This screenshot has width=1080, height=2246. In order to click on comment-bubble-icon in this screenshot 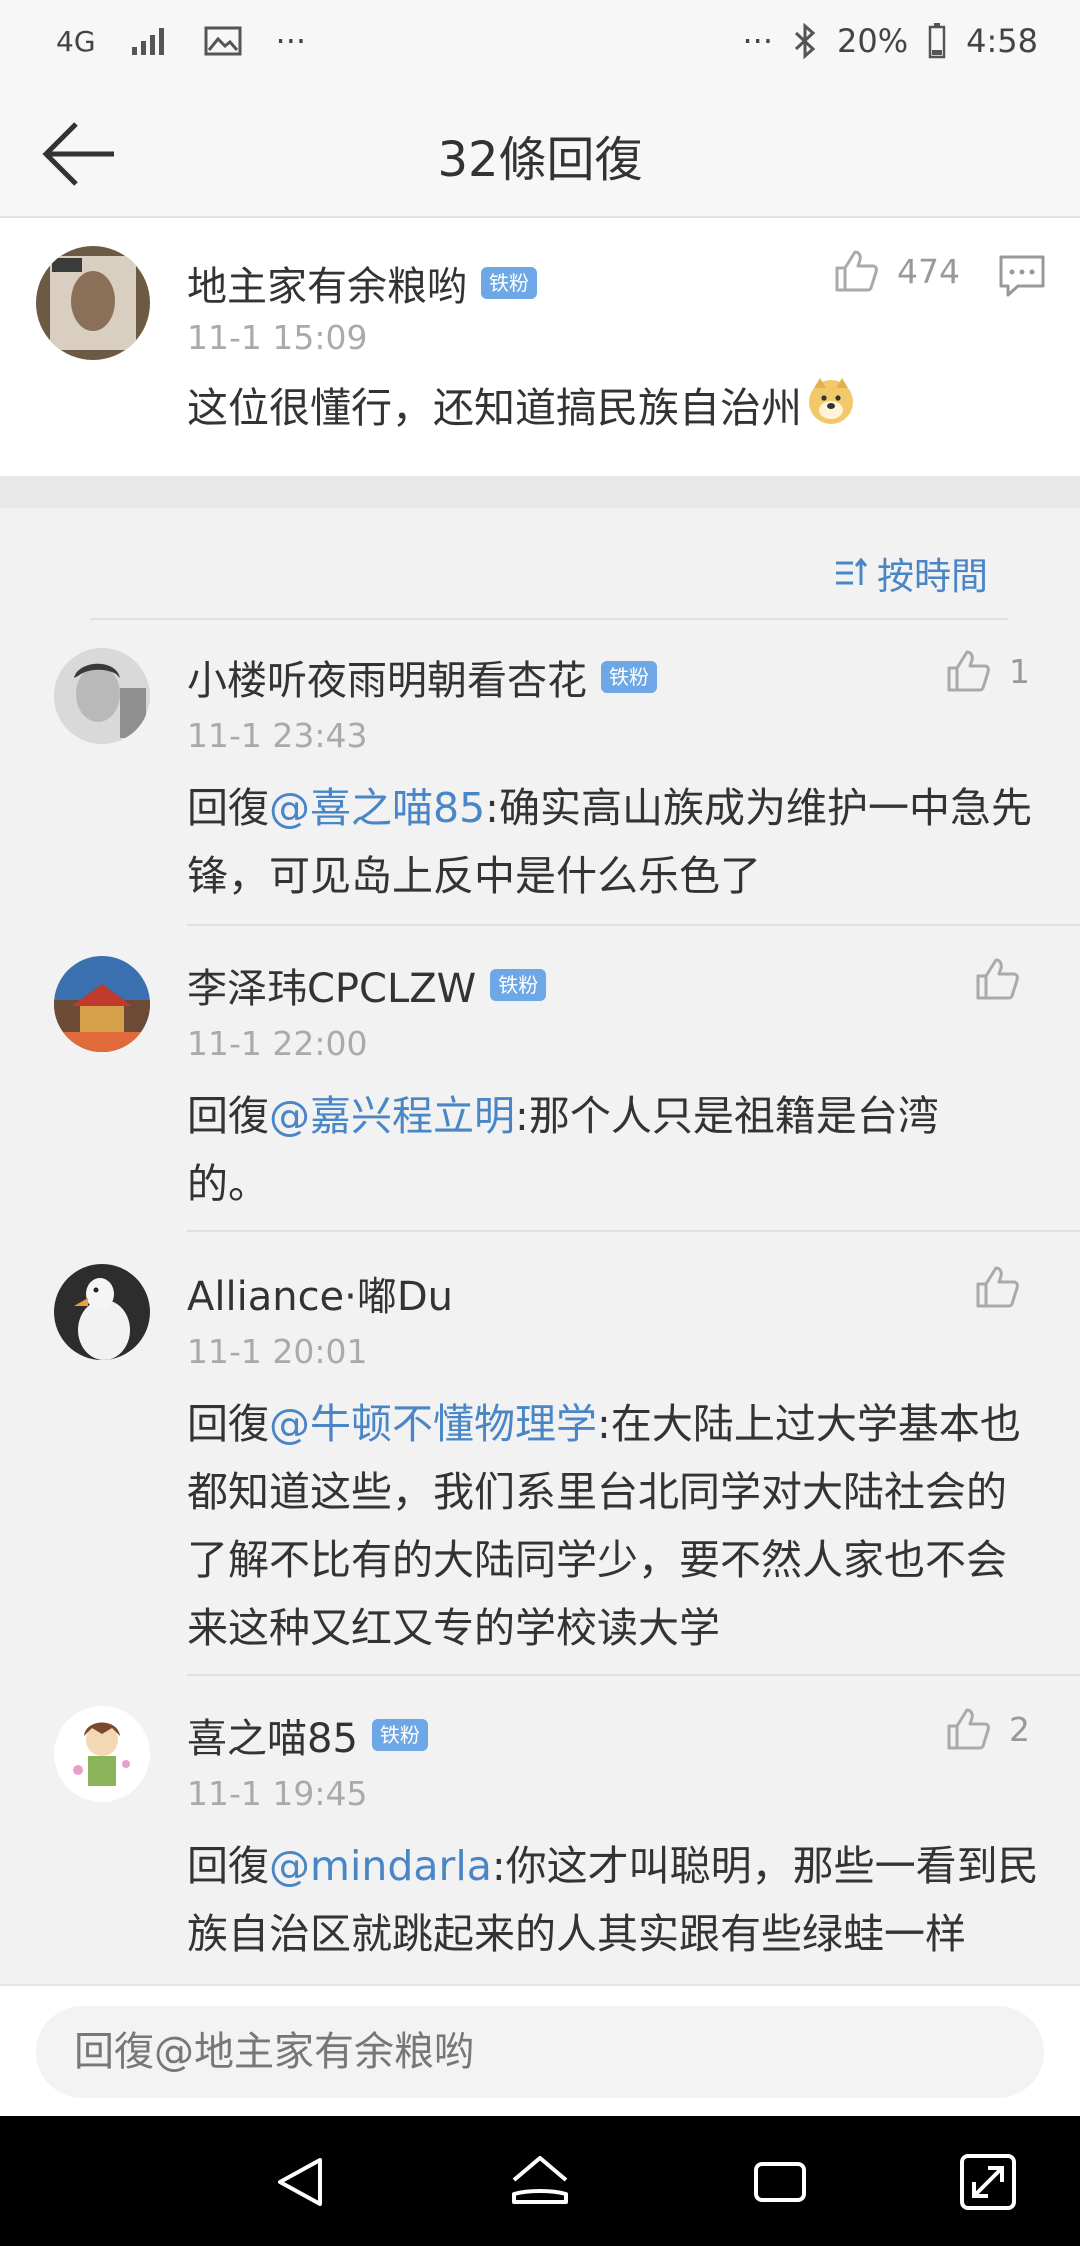, I will do `click(1022, 276)`.